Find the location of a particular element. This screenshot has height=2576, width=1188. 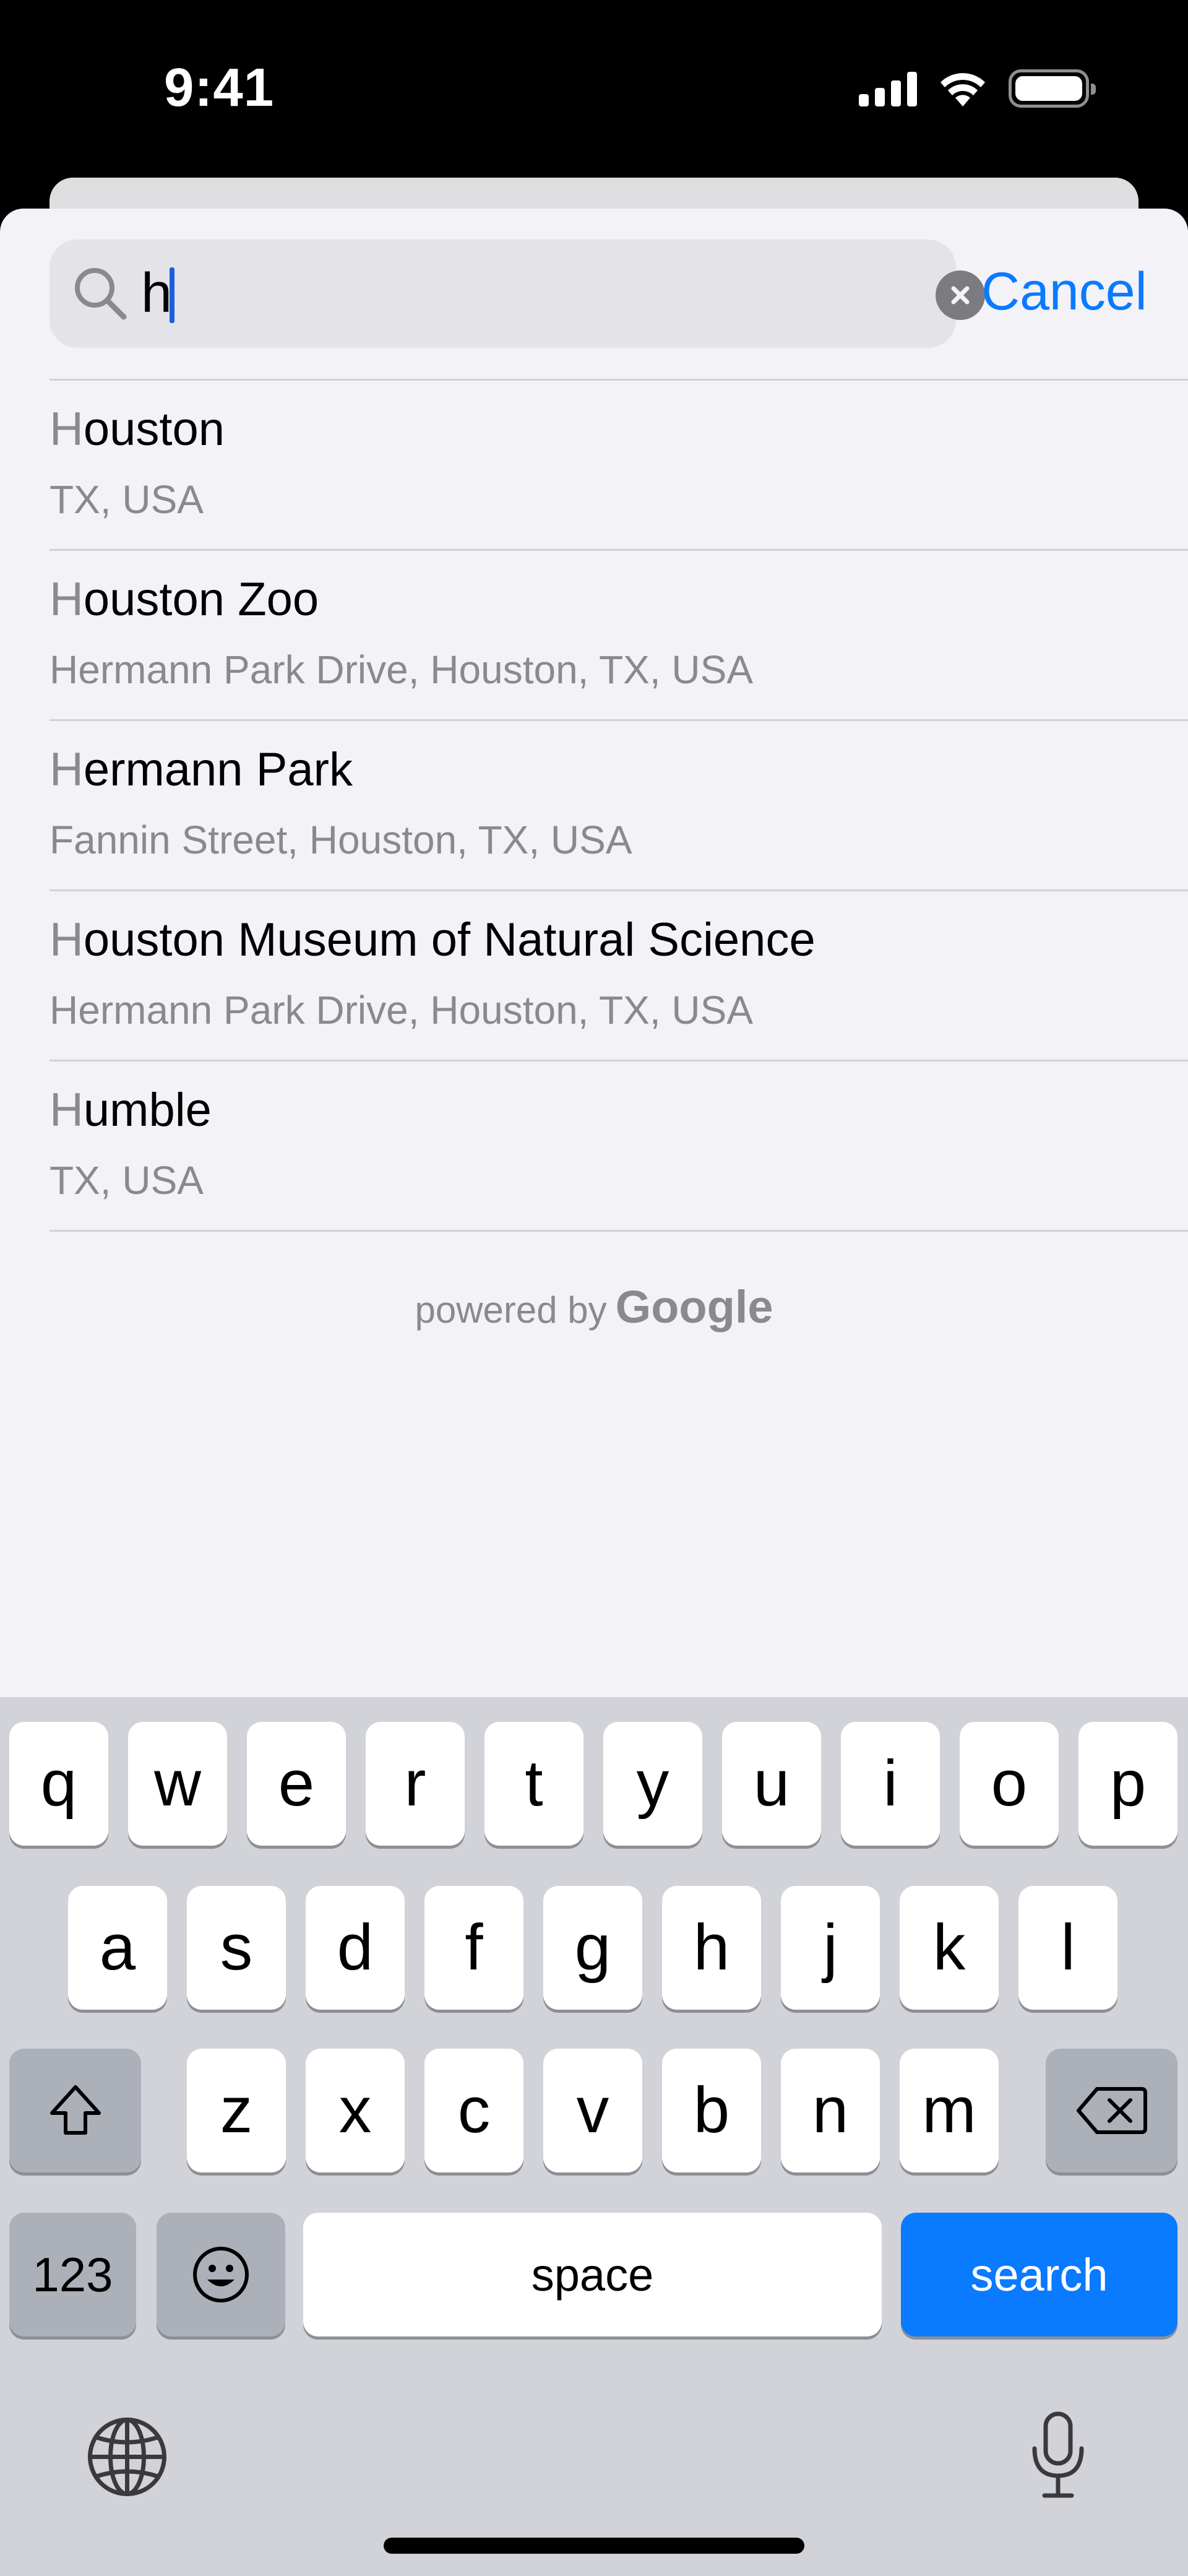

delete-key is located at coordinates (1111, 2110).